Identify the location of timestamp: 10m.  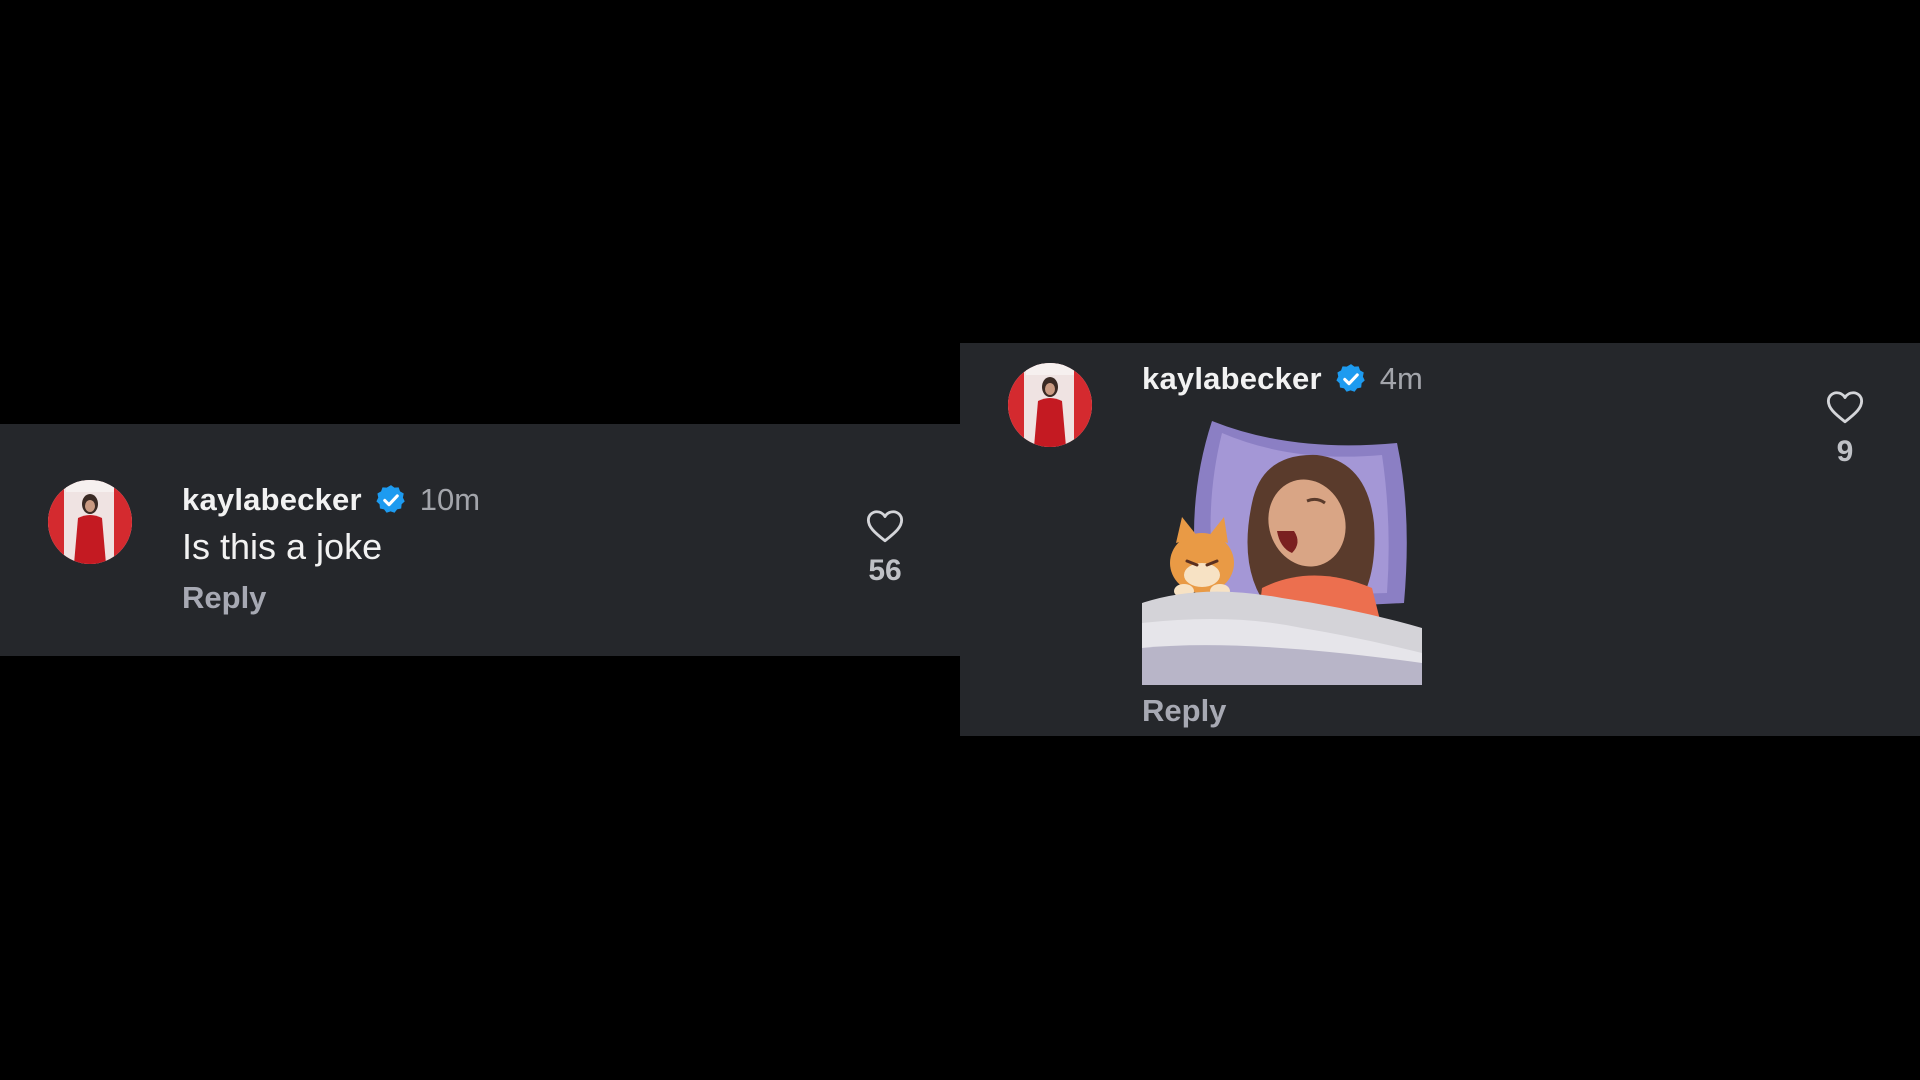
(450, 499).